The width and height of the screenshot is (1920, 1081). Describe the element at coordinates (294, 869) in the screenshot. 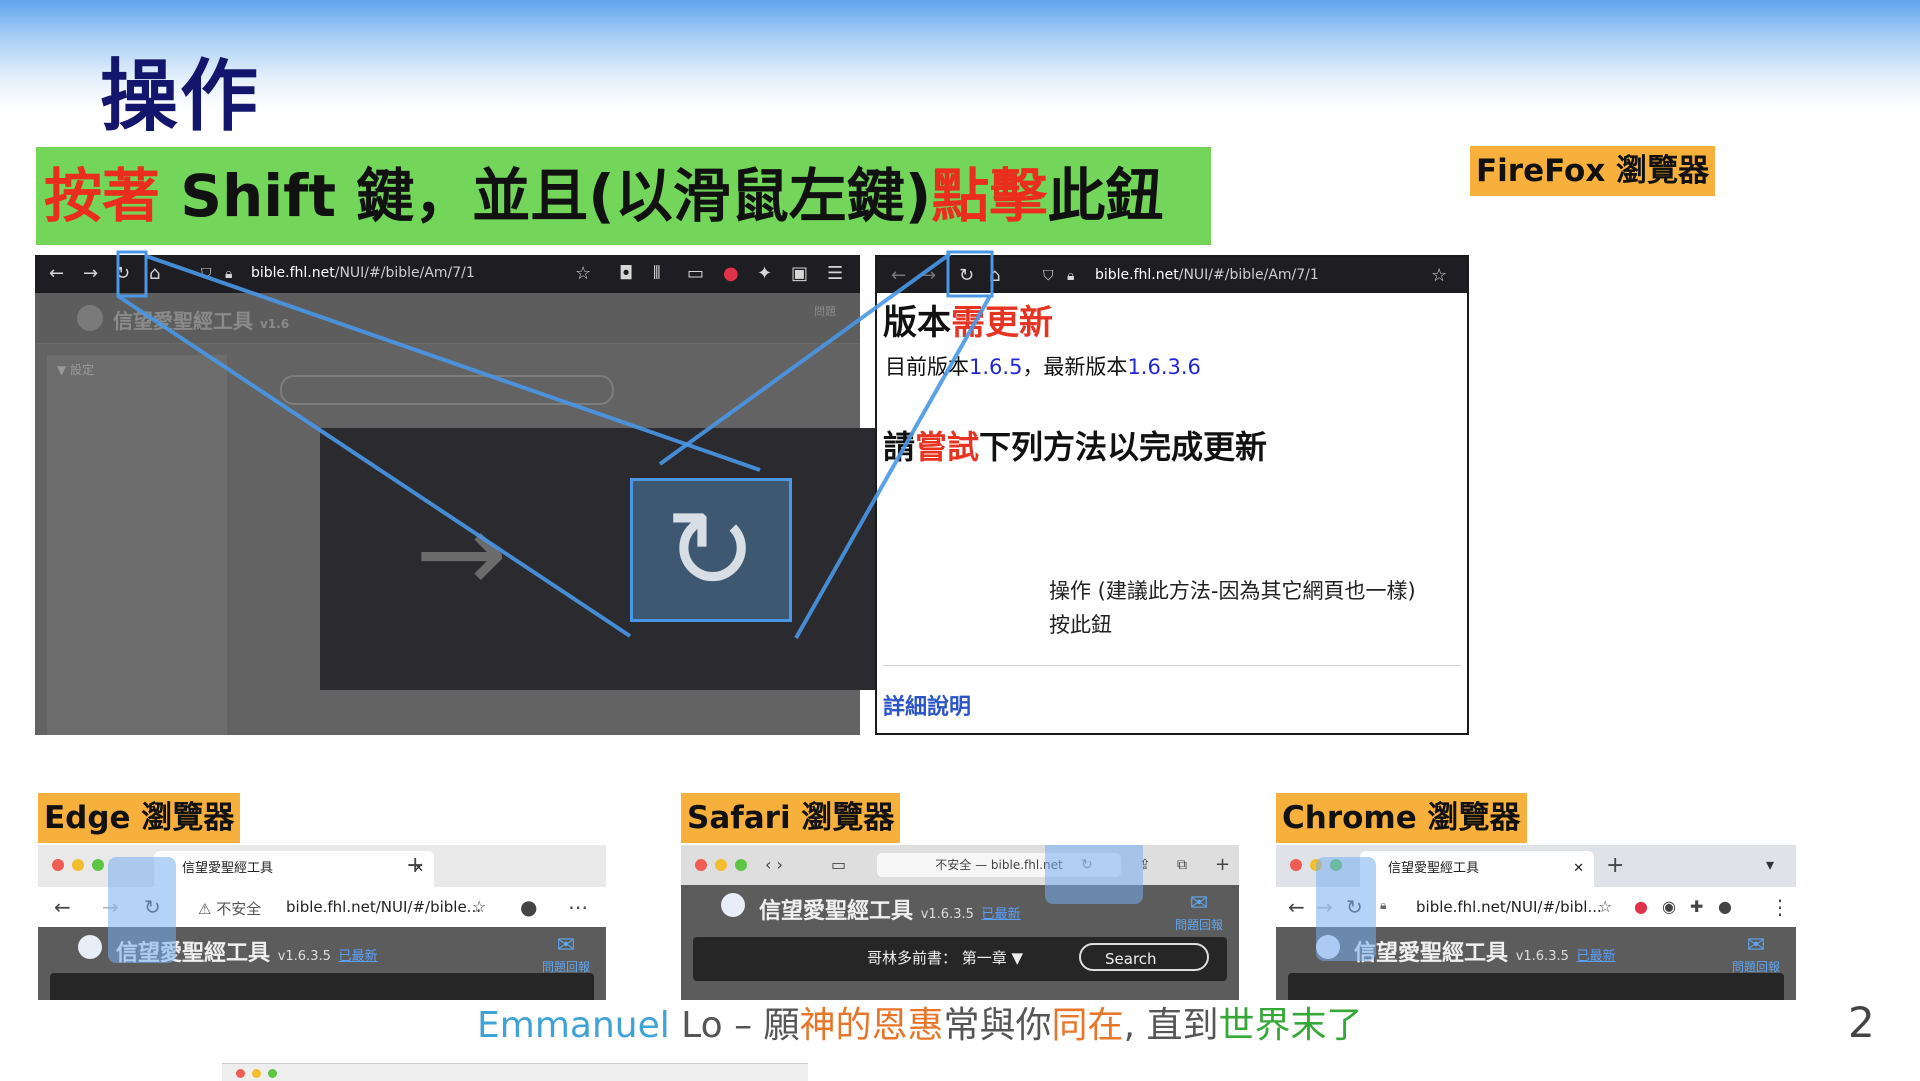

I see `edge-tab: 信望愛聖經工具 ✕` at that location.